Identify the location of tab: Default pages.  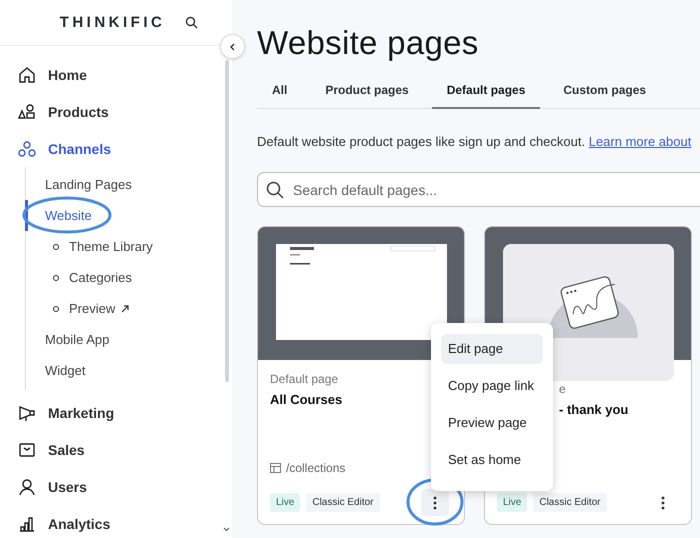
(486, 90).